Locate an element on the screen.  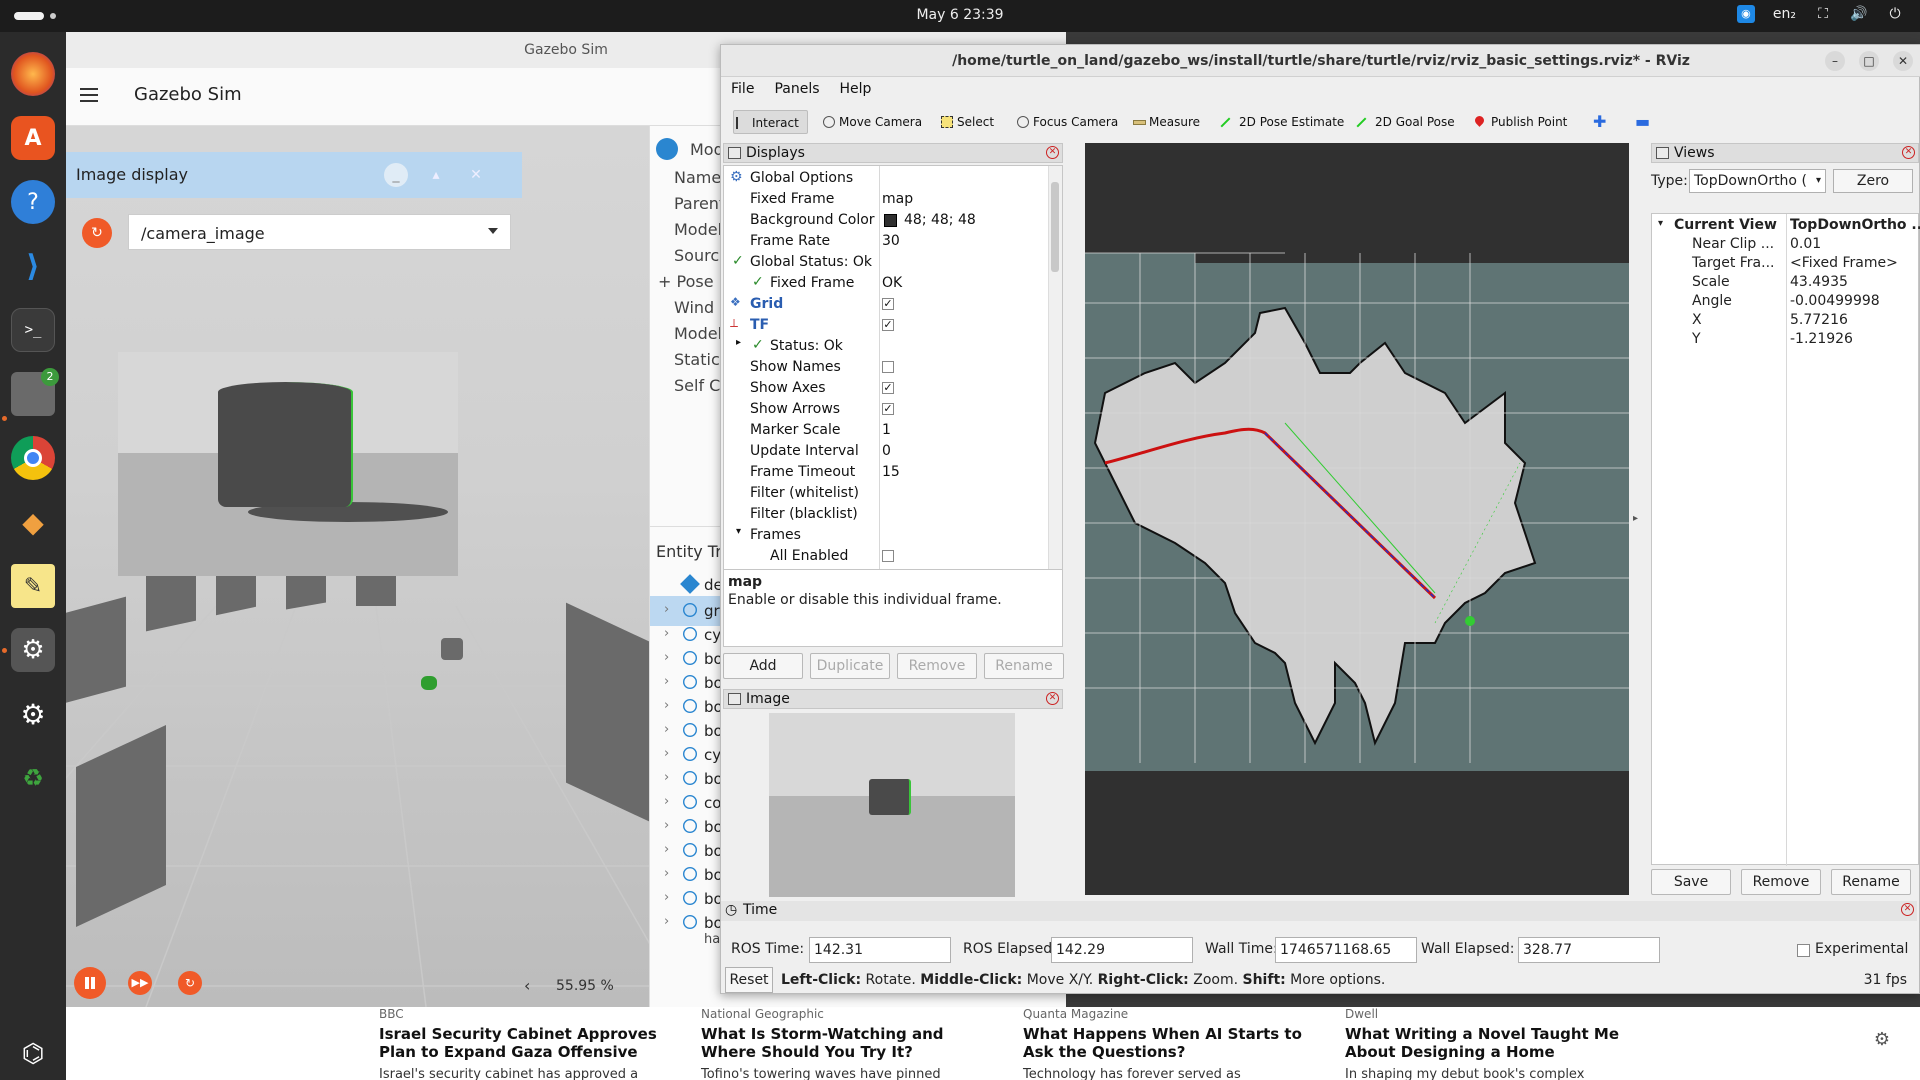
remove-tool-icon: ▬ is located at coordinates (1640, 122).